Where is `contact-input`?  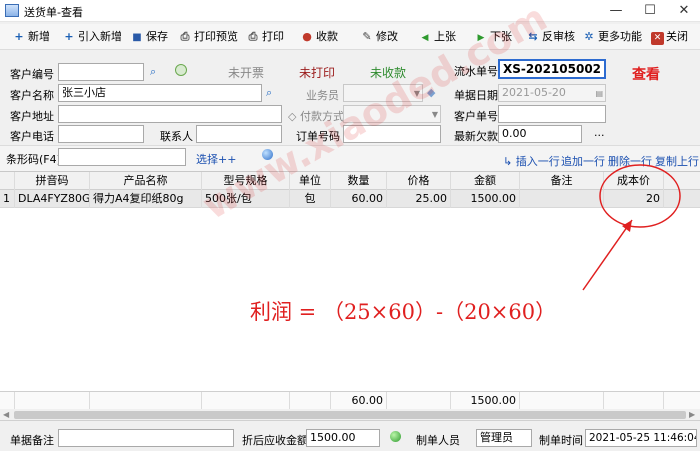 contact-input is located at coordinates (239, 134).